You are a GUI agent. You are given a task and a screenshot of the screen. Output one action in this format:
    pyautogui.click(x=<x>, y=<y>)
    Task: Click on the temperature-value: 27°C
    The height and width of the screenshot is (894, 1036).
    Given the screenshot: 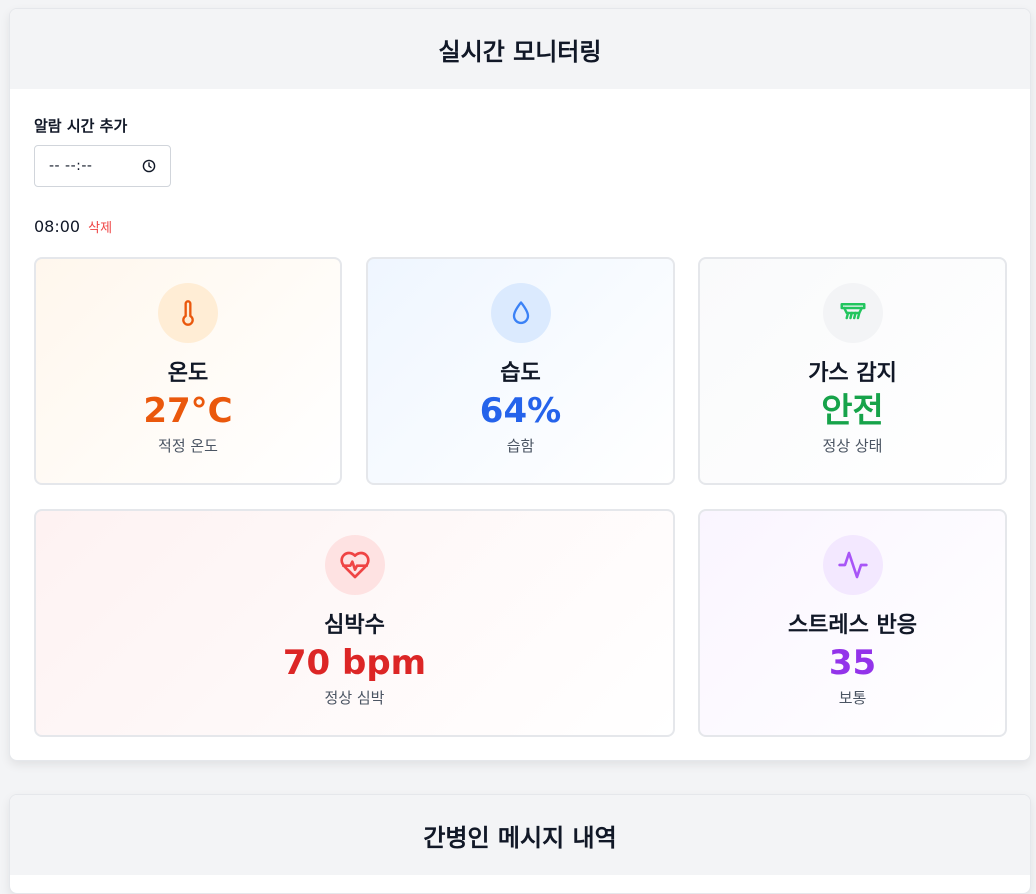 What is the action you would take?
    pyautogui.click(x=188, y=411)
    